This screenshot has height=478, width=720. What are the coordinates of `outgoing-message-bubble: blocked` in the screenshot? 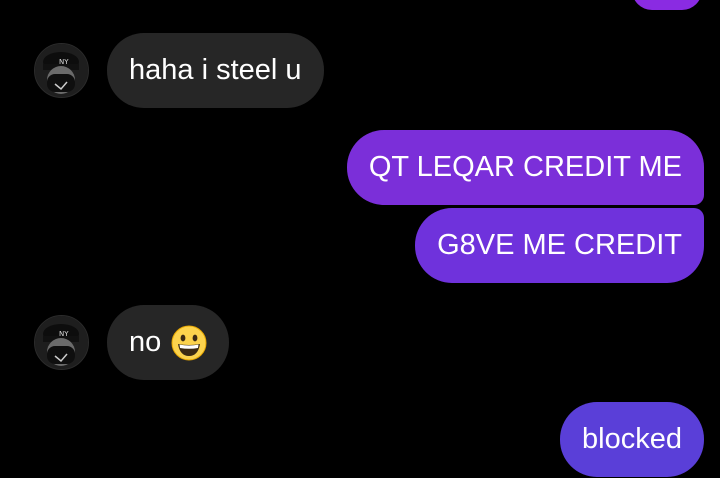 It's located at (632, 439).